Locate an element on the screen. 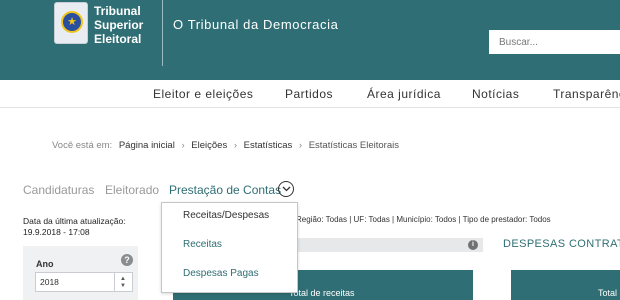 This screenshot has width=620, height=300. year-value: 2018 is located at coordinates (49, 282).